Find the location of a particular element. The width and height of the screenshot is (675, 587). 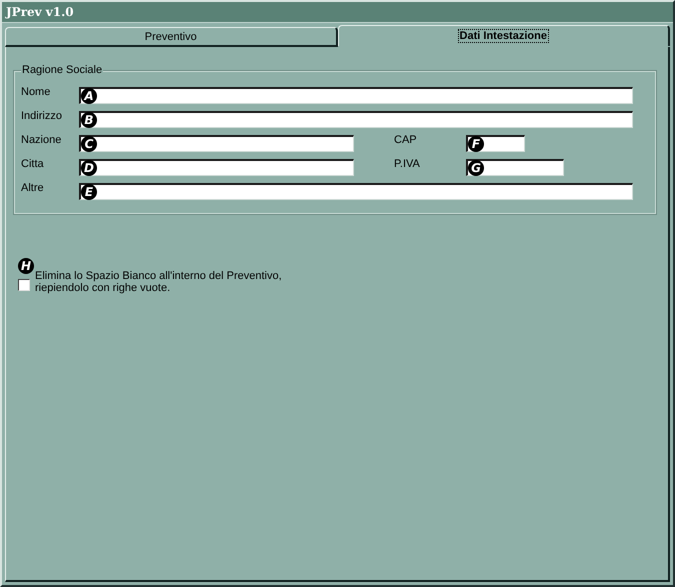

input-field: A is located at coordinates (356, 95).